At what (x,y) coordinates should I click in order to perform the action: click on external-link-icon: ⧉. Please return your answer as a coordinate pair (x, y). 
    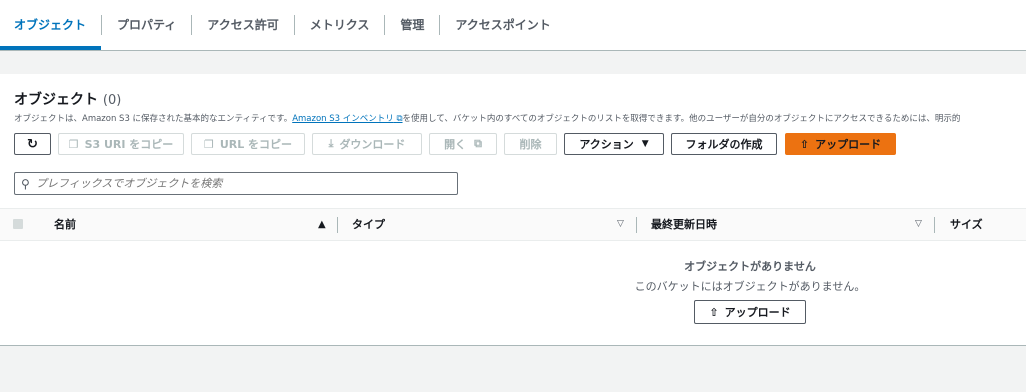
    Looking at the image, I should click on (478, 143).